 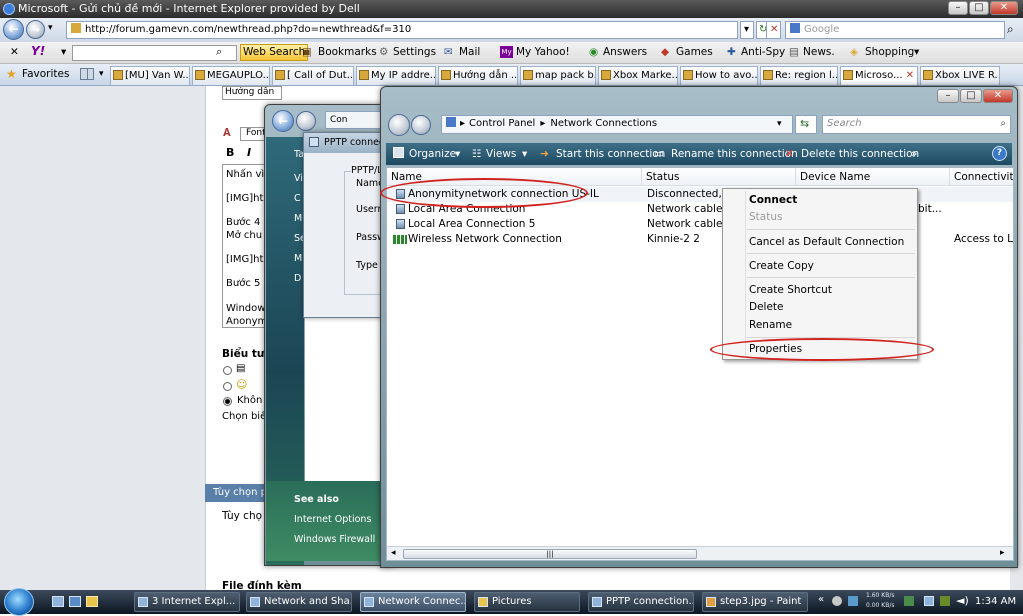 I want to click on search-input: Google, so click(x=895, y=30).